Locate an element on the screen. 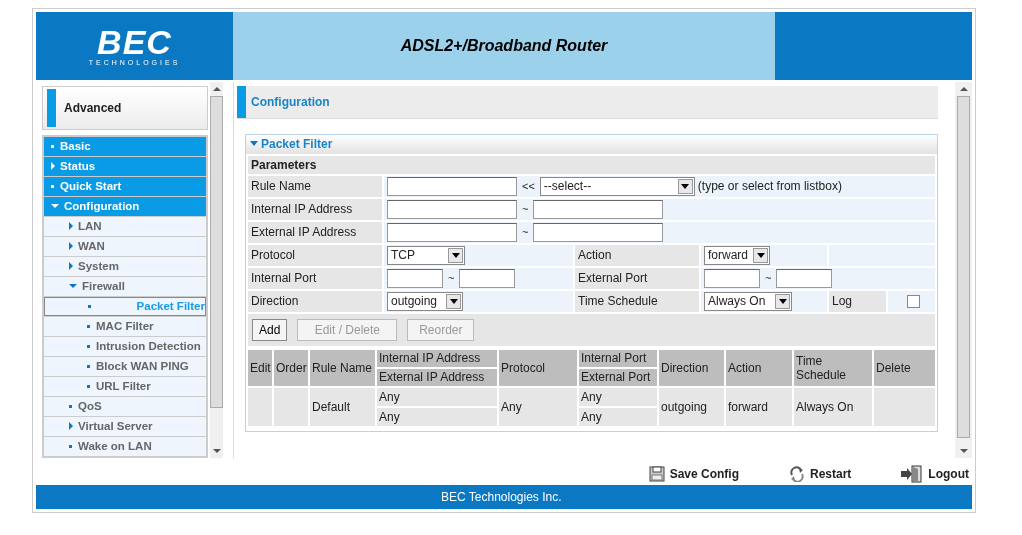 This screenshot has height=535, width=1022. field-label: Log is located at coordinates (857, 301).